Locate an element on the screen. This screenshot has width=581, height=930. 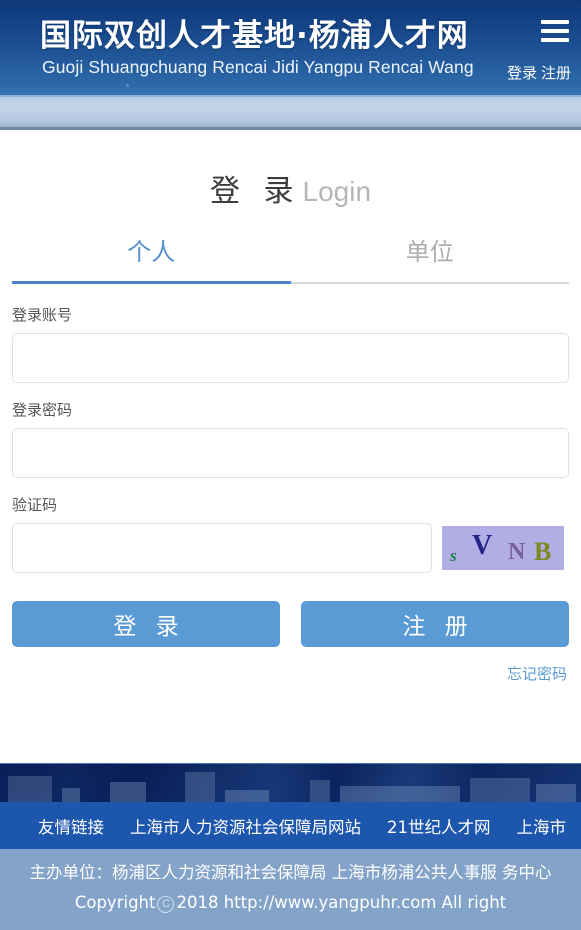
captcha-char-2: V is located at coordinates (482, 545).